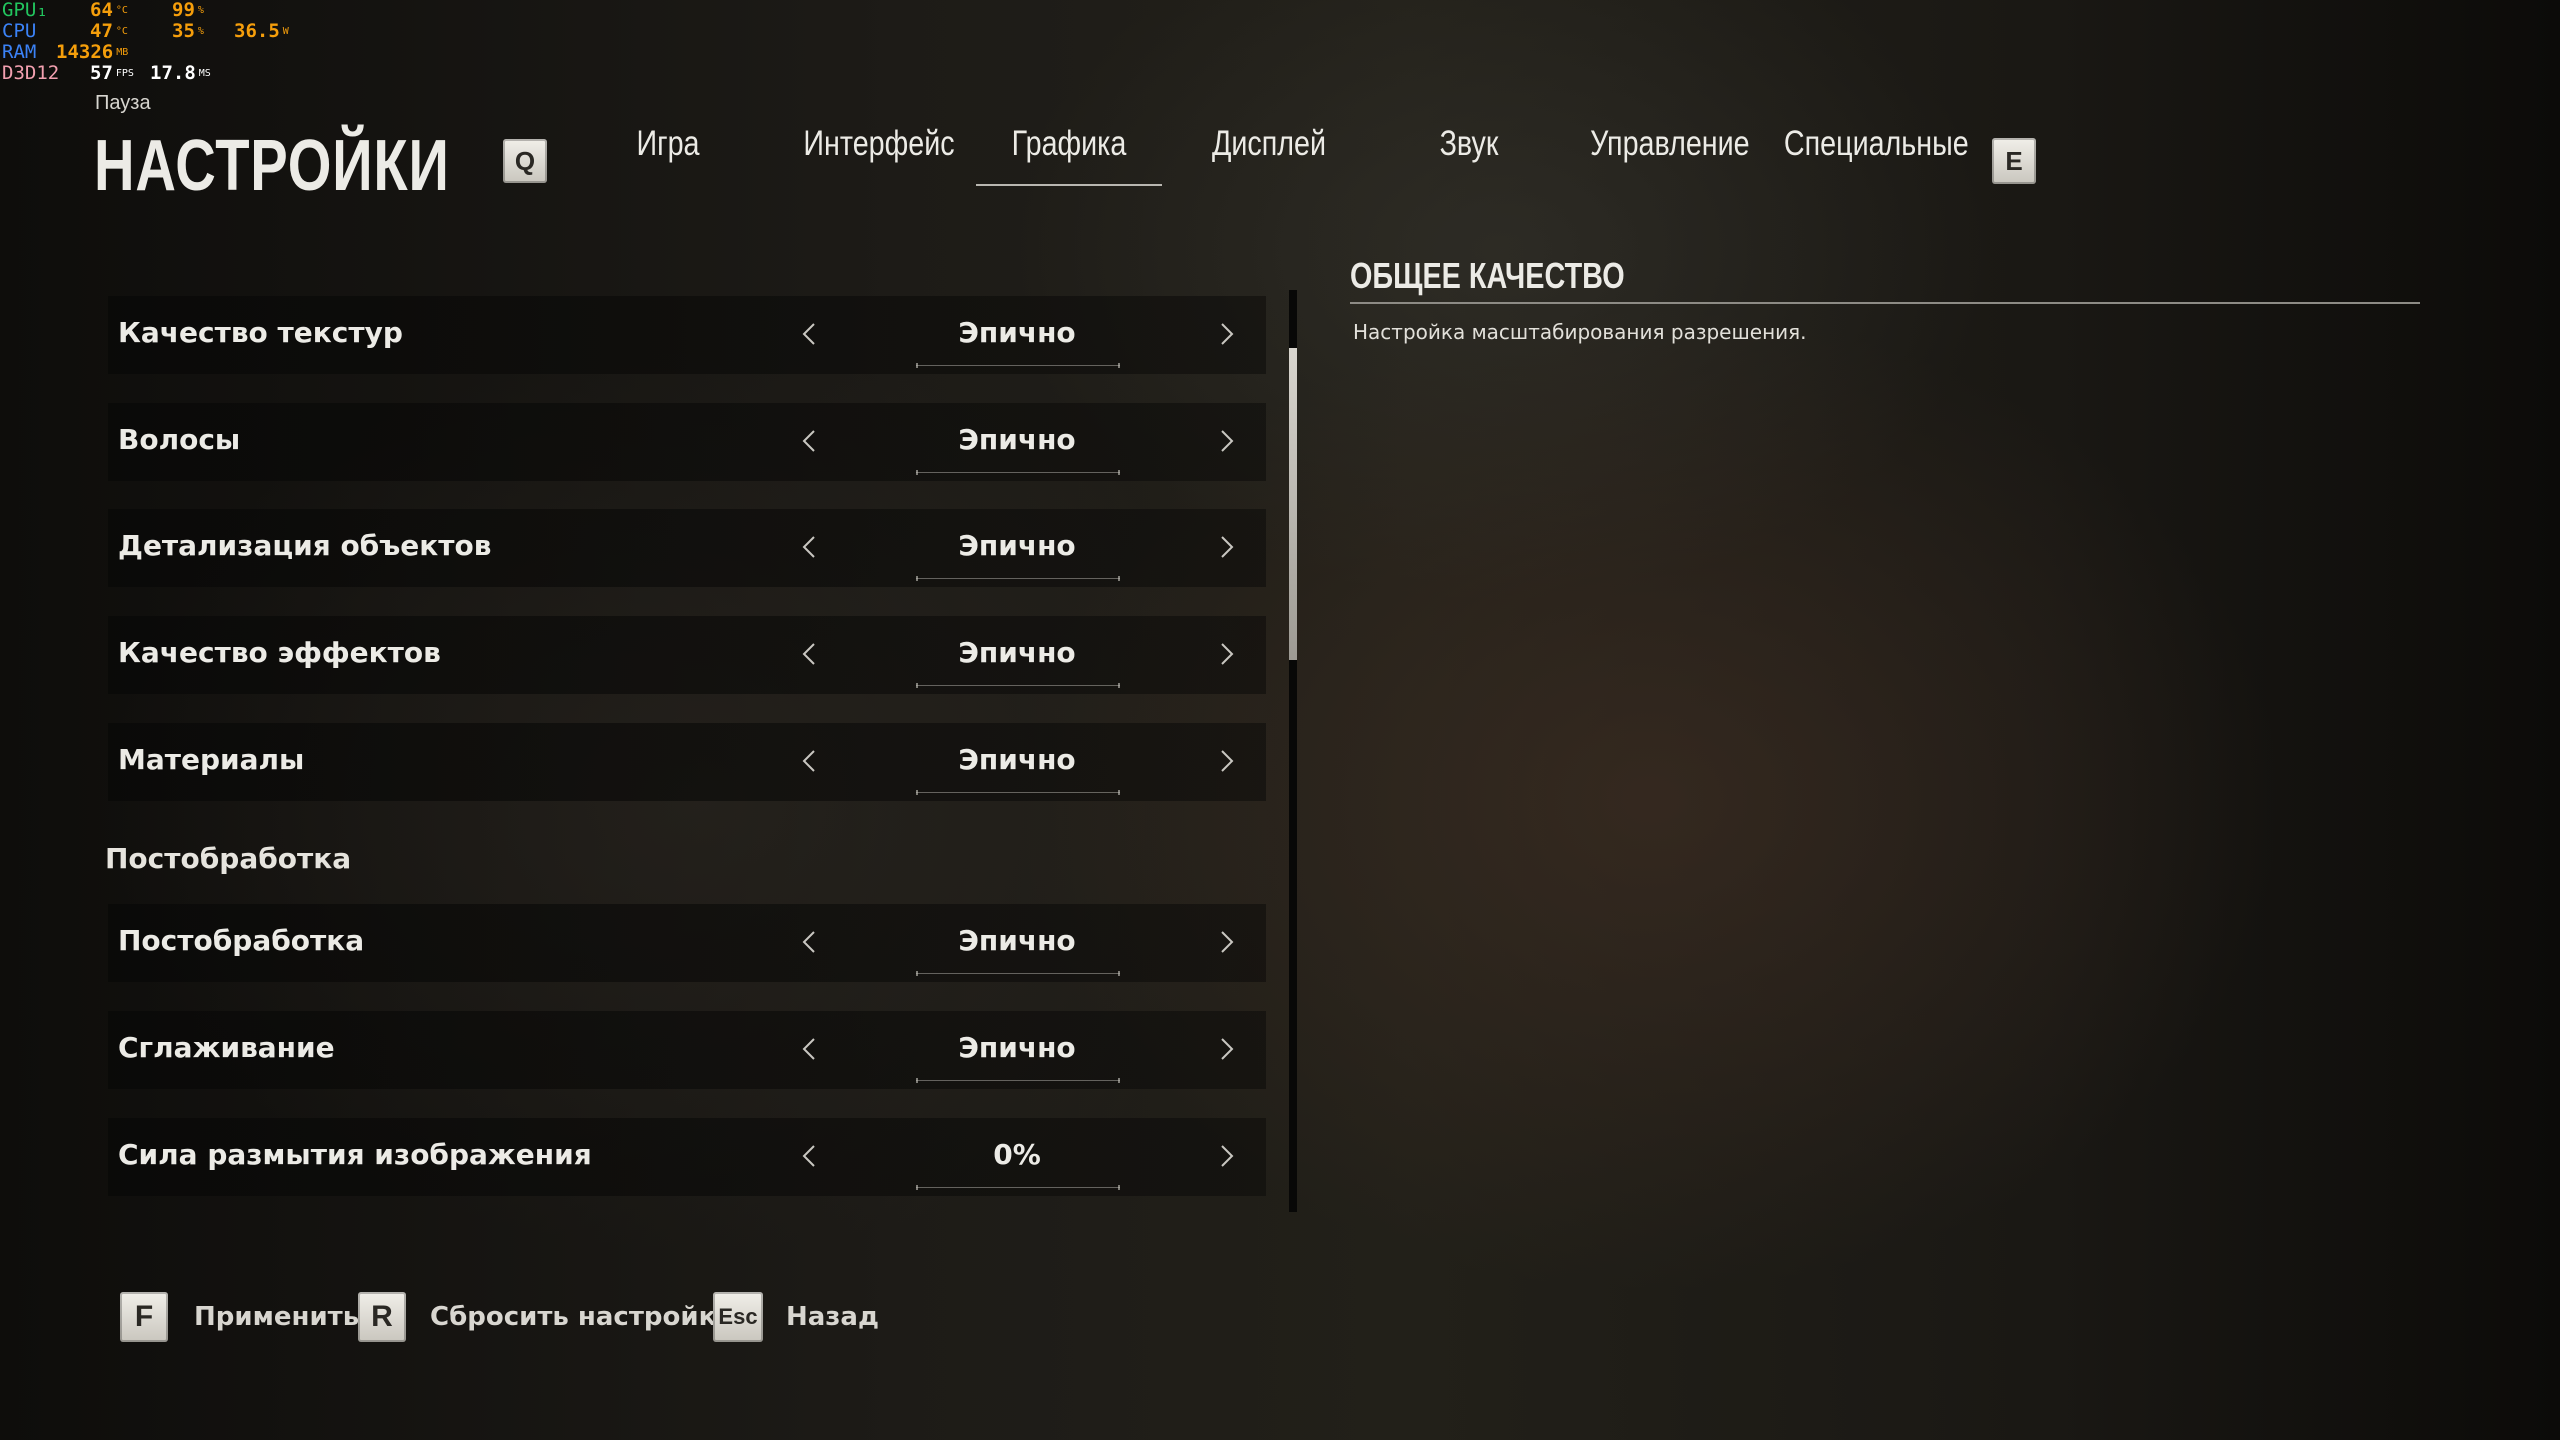 The width and height of the screenshot is (2560, 1440). I want to click on setting-object-detail: Детализация объектов Эпично, so click(687, 548).